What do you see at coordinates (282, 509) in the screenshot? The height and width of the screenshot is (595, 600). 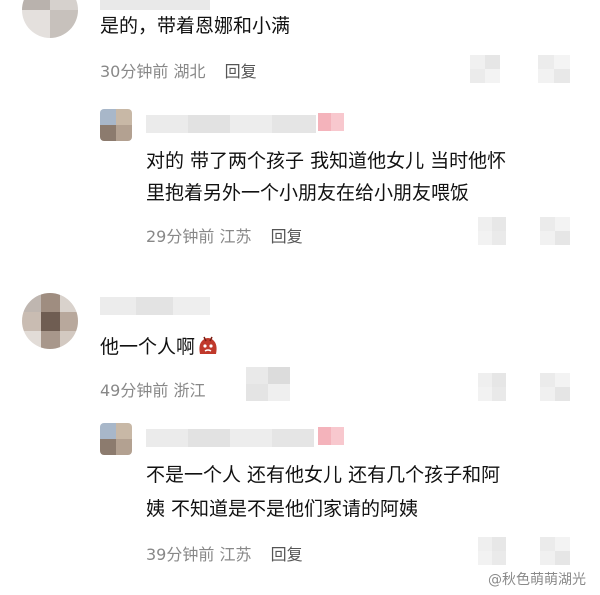 I see `comment-text-line-2: 姨 不知道是不是他们家请的阿姨` at bounding box center [282, 509].